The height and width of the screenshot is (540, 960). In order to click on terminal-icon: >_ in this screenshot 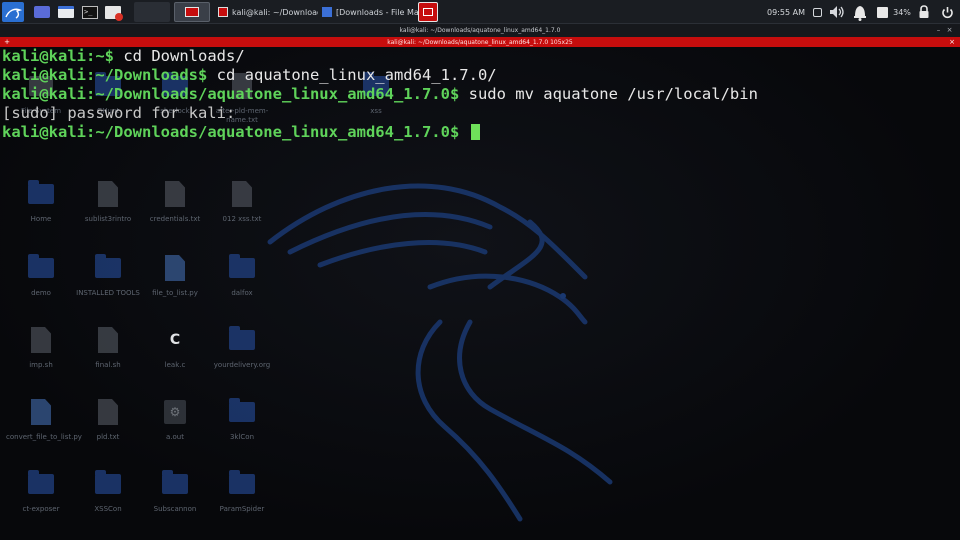, I will do `click(90, 12)`.